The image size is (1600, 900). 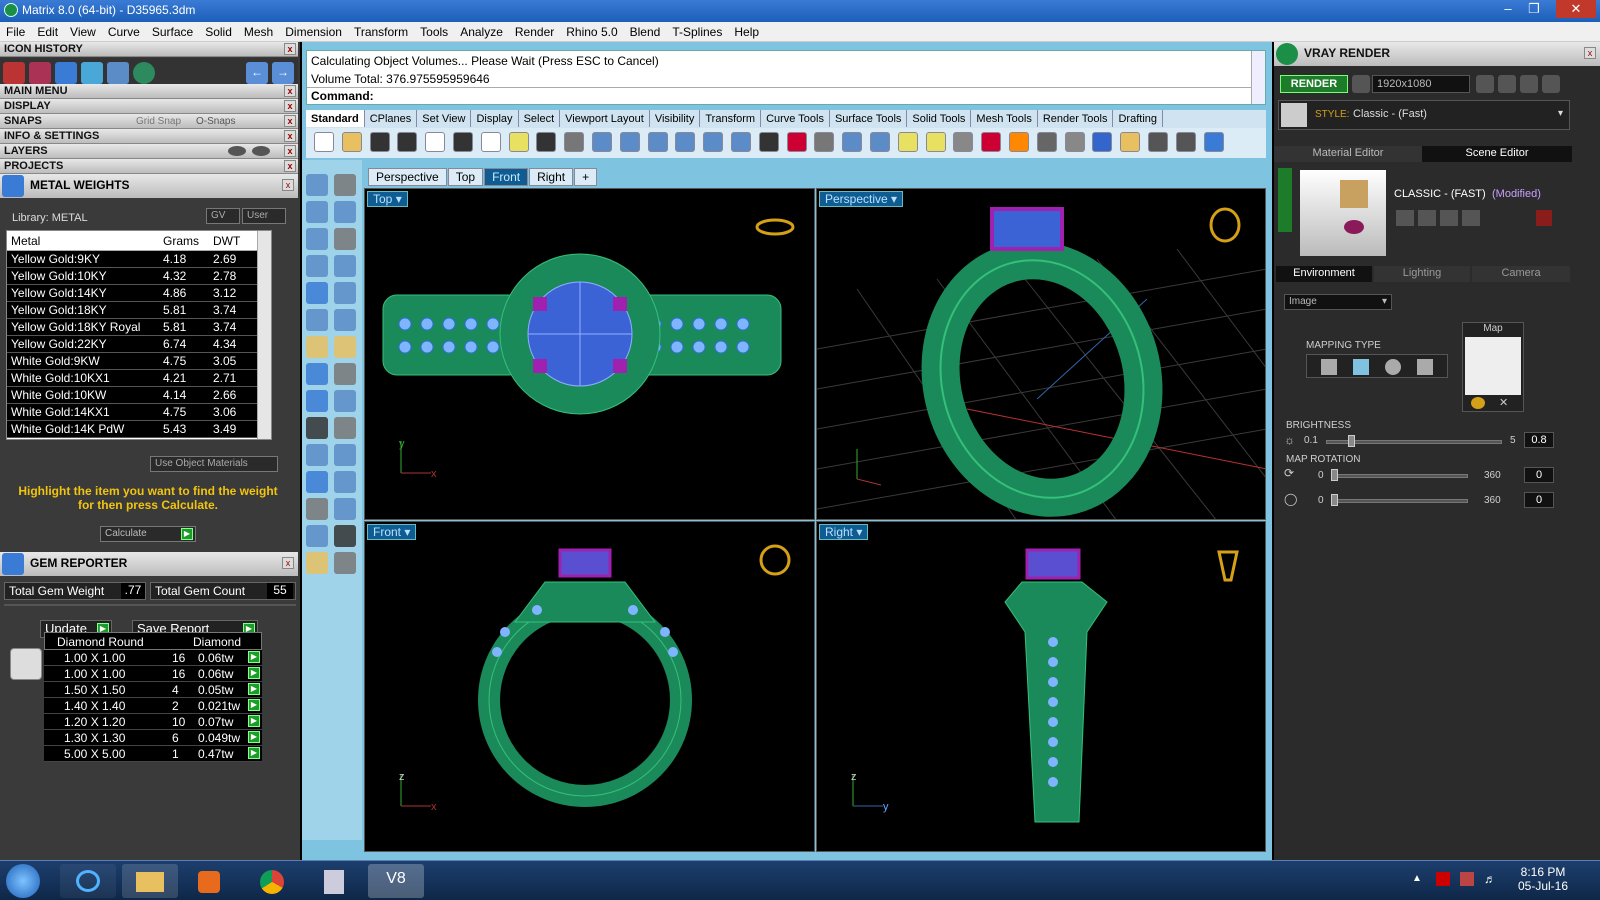 What do you see at coordinates (148, 534) in the screenshot?
I see `calculate-button: Calculate ▶` at bounding box center [148, 534].